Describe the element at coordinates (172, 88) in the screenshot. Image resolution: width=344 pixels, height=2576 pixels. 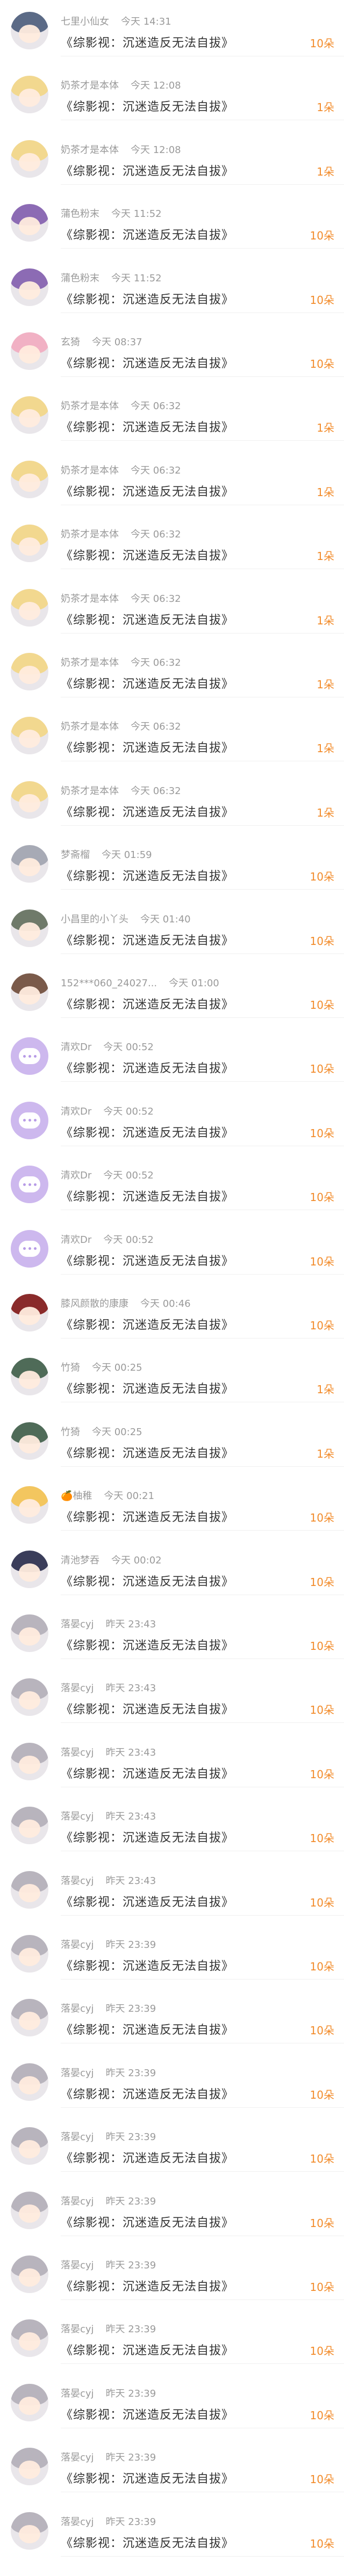
I see `gift-record-row: 奶茶才是本体 今天 12:08 《综影视：沉迷造反无法自拔》 1朵` at that location.